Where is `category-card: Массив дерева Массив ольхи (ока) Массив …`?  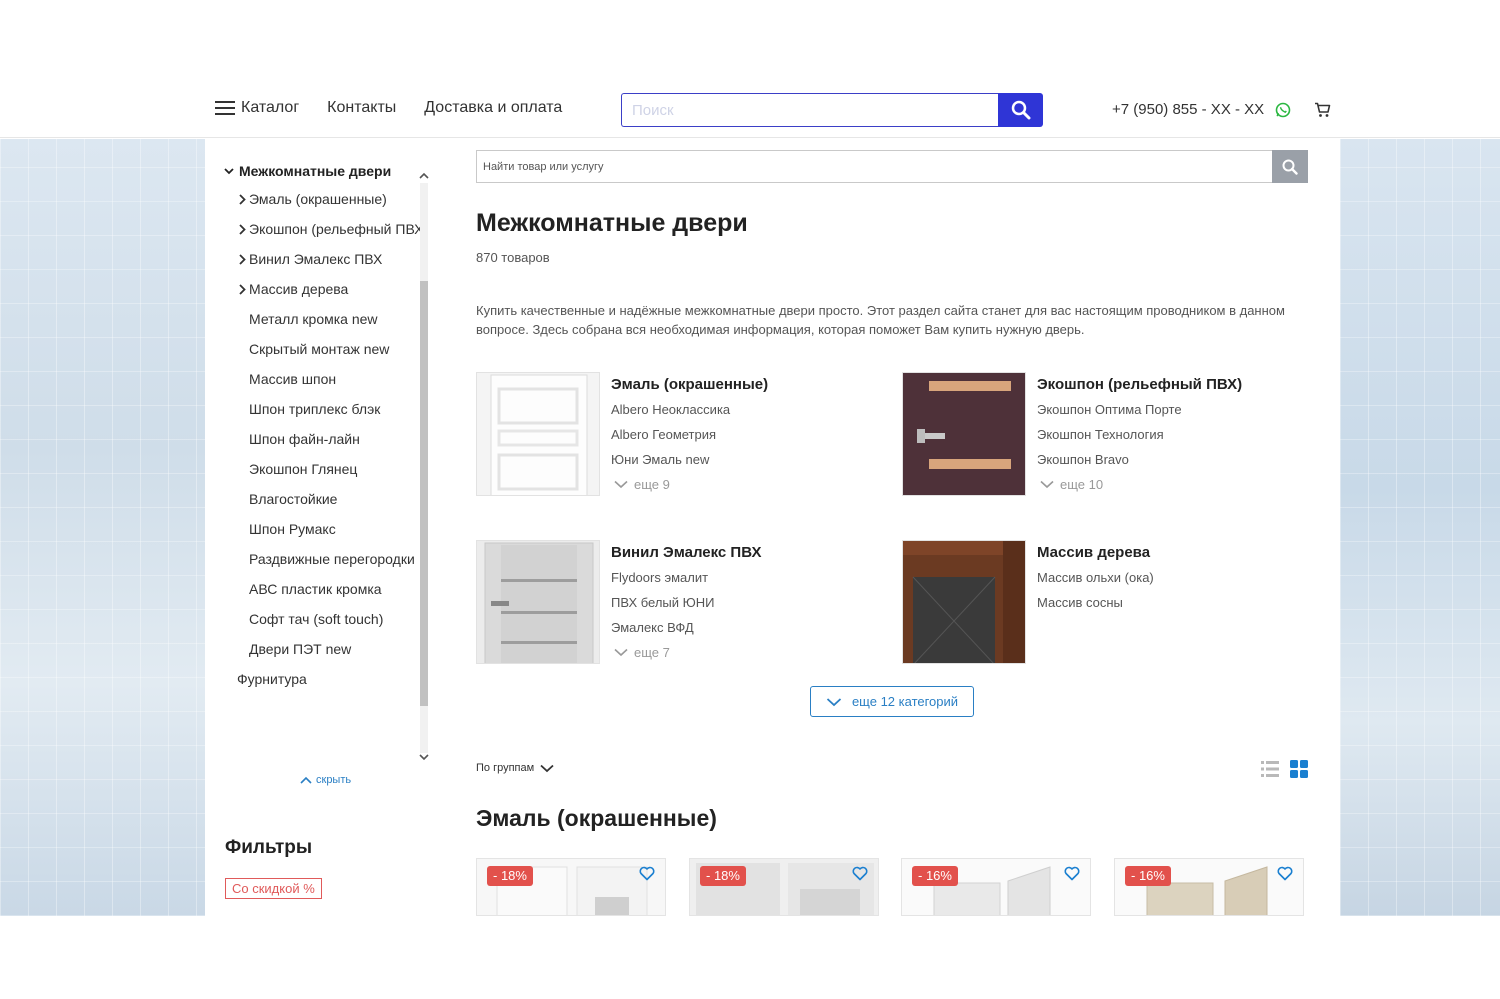
category-card: Массив дерева Массив ольхи (ока) Массив … is located at coordinates (1102, 602).